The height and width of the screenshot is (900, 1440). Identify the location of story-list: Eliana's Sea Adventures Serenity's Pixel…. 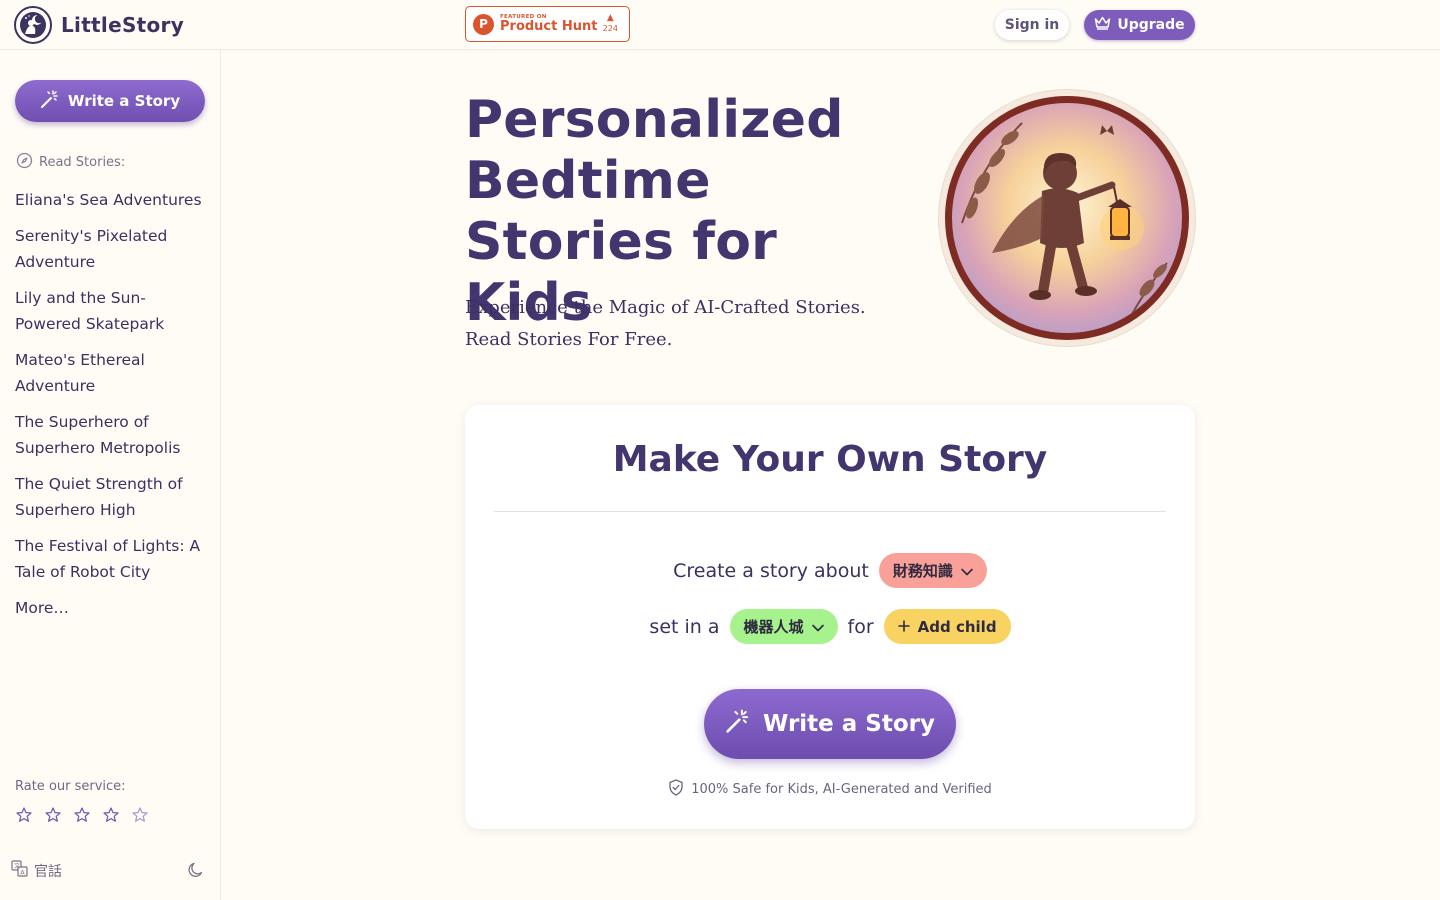
(112, 409).